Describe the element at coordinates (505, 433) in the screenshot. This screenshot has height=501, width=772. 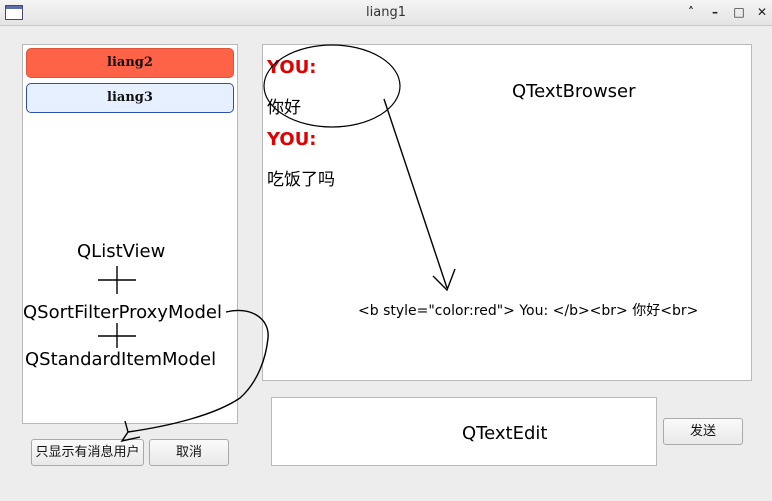
I see `qtextedit-annotation: QTextEdit` at that location.